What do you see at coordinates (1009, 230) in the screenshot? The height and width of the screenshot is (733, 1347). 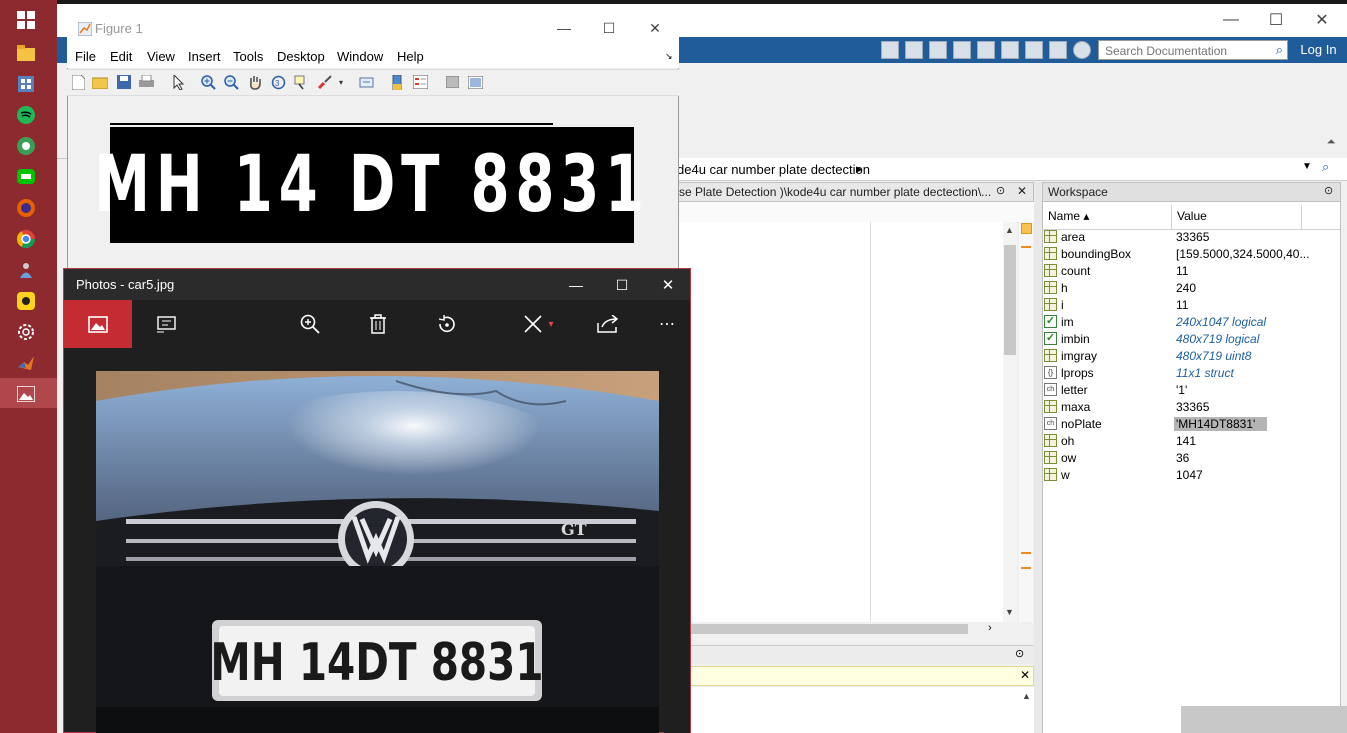 I see `scroll-up-icon: ▲` at bounding box center [1009, 230].